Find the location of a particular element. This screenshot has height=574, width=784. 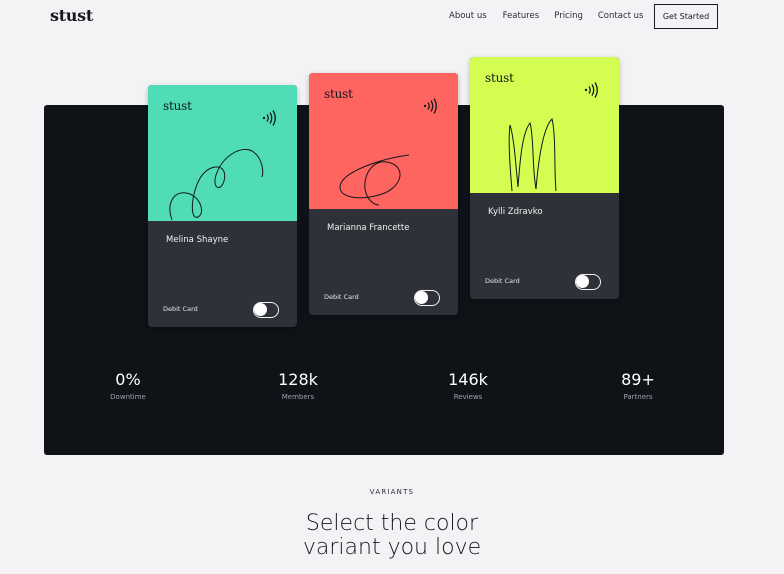

stat-downtime: 0% Downtime is located at coordinates (128, 385).